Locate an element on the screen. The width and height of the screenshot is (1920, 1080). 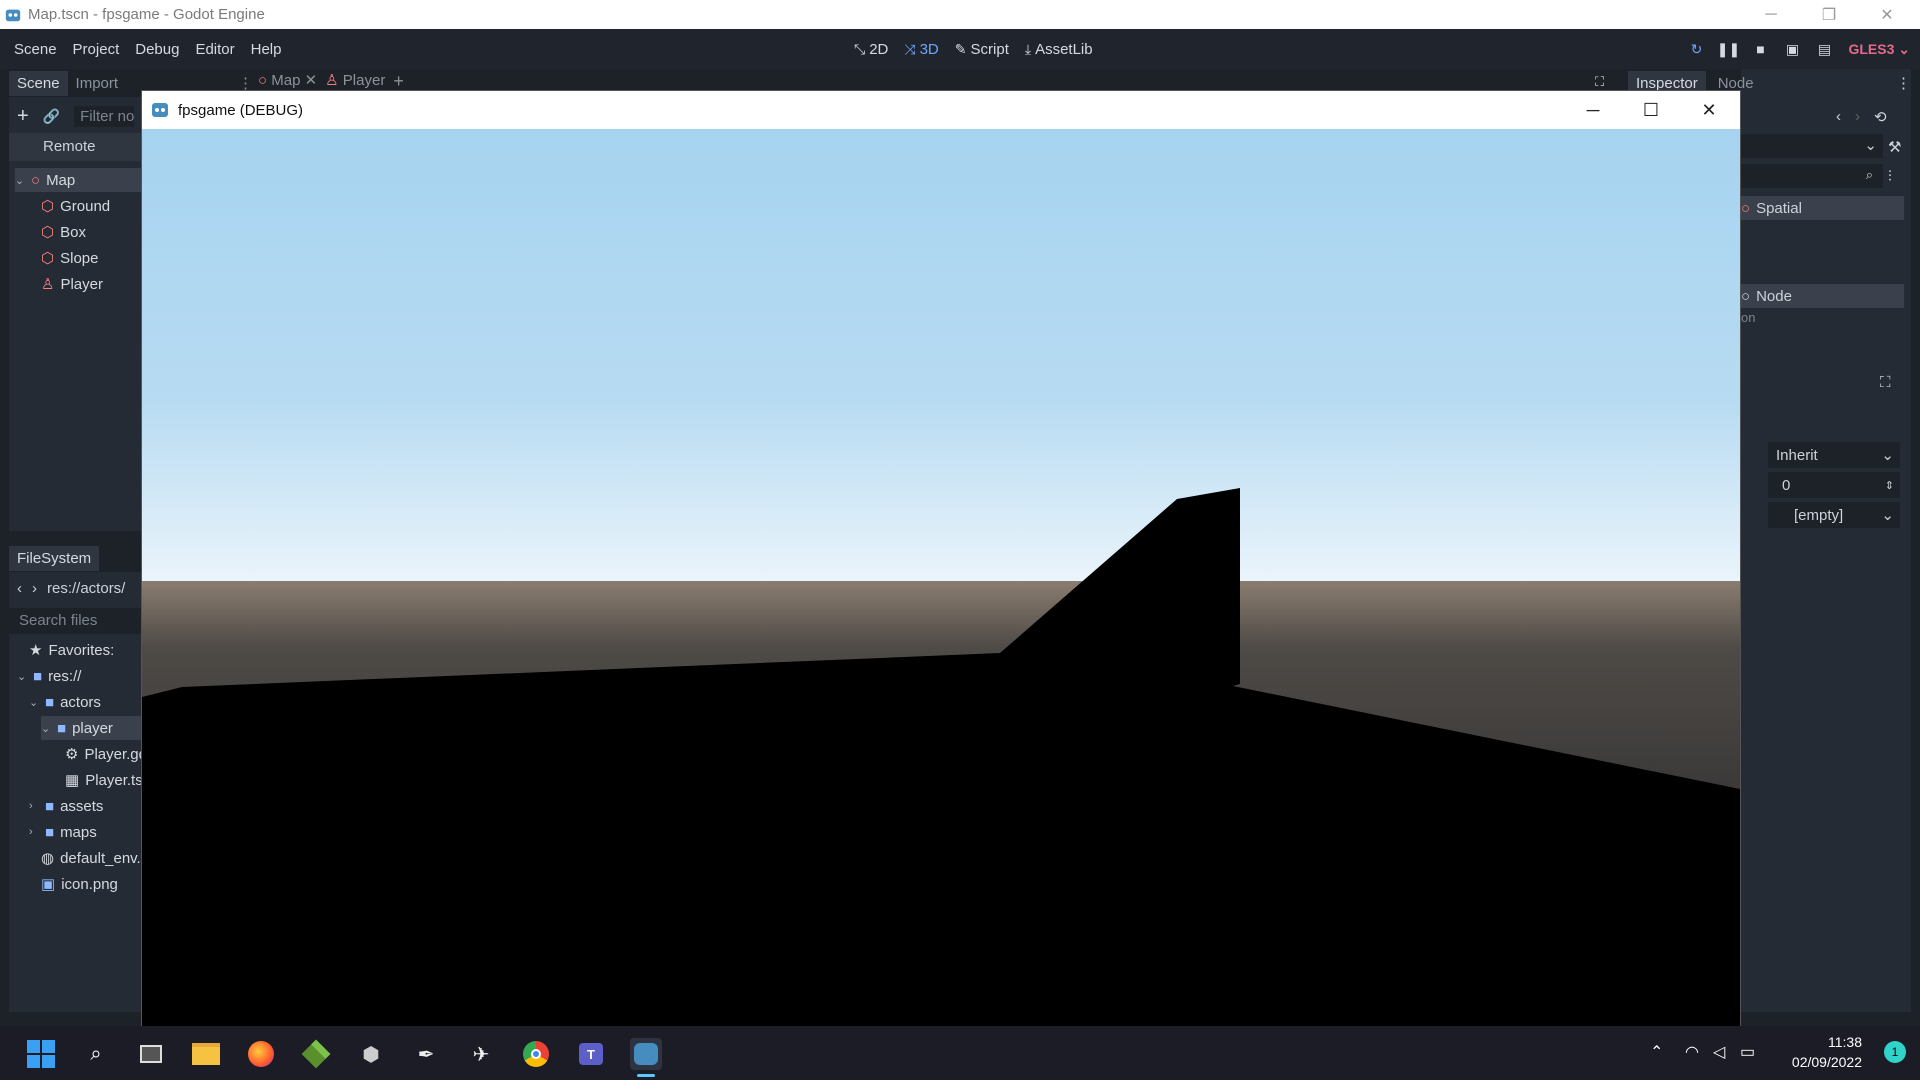
folder-assets: › ■ assets is located at coordinates (66, 806).